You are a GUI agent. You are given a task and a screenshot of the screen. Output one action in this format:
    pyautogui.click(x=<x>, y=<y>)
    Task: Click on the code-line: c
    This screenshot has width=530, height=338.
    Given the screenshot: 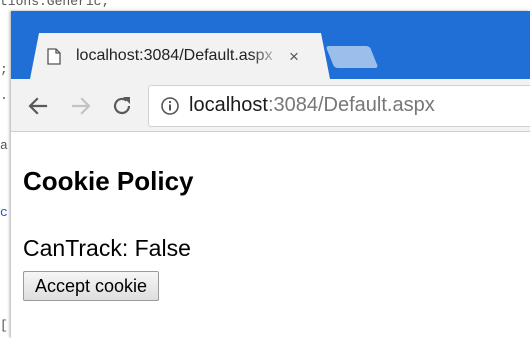 What is the action you would take?
    pyautogui.click(x=4, y=212)
    